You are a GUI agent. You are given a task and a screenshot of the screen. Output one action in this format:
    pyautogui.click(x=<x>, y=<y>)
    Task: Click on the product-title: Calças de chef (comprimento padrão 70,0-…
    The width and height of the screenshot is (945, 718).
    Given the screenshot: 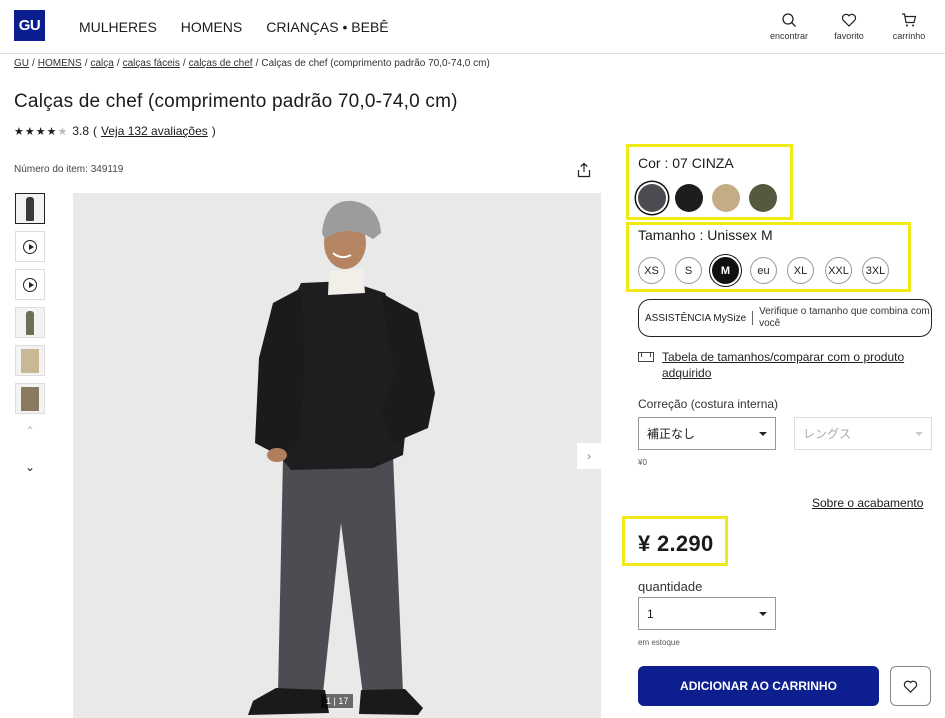 What is the action you would take?
    pyautogui.click(x=236, y=101)
    